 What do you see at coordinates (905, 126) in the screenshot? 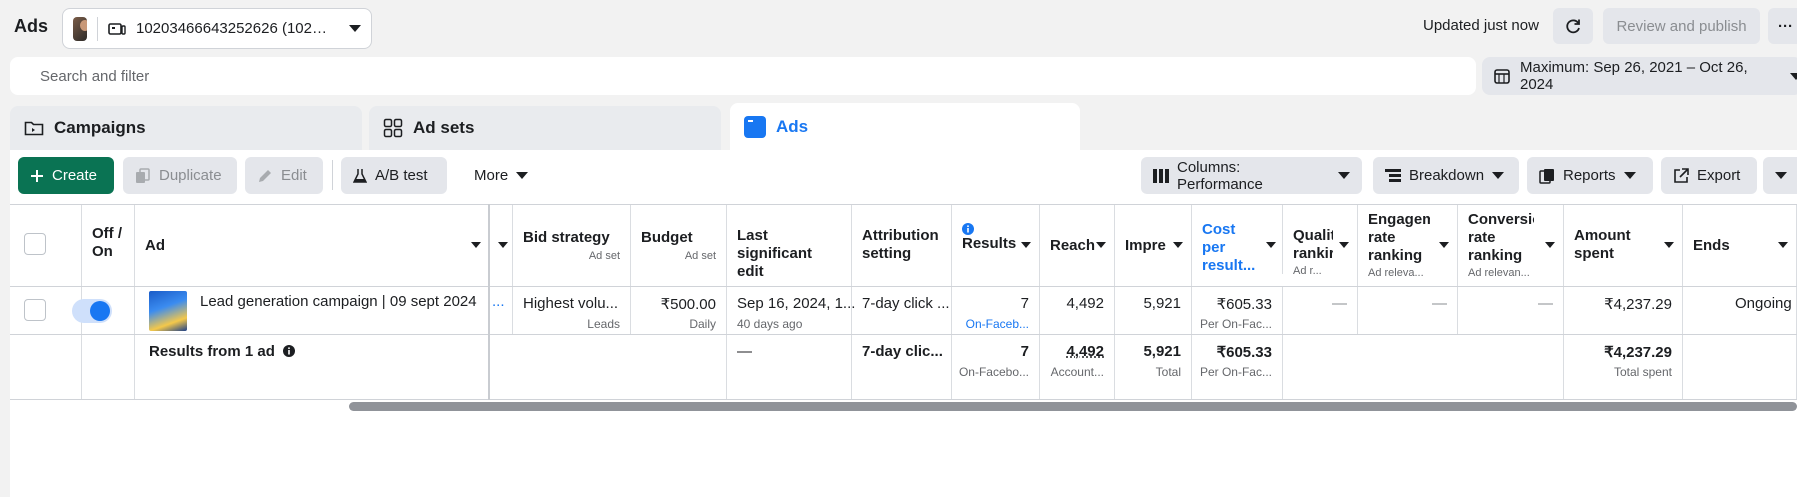
I see `tab-ads: Ads` at bounding box center [905, 126].